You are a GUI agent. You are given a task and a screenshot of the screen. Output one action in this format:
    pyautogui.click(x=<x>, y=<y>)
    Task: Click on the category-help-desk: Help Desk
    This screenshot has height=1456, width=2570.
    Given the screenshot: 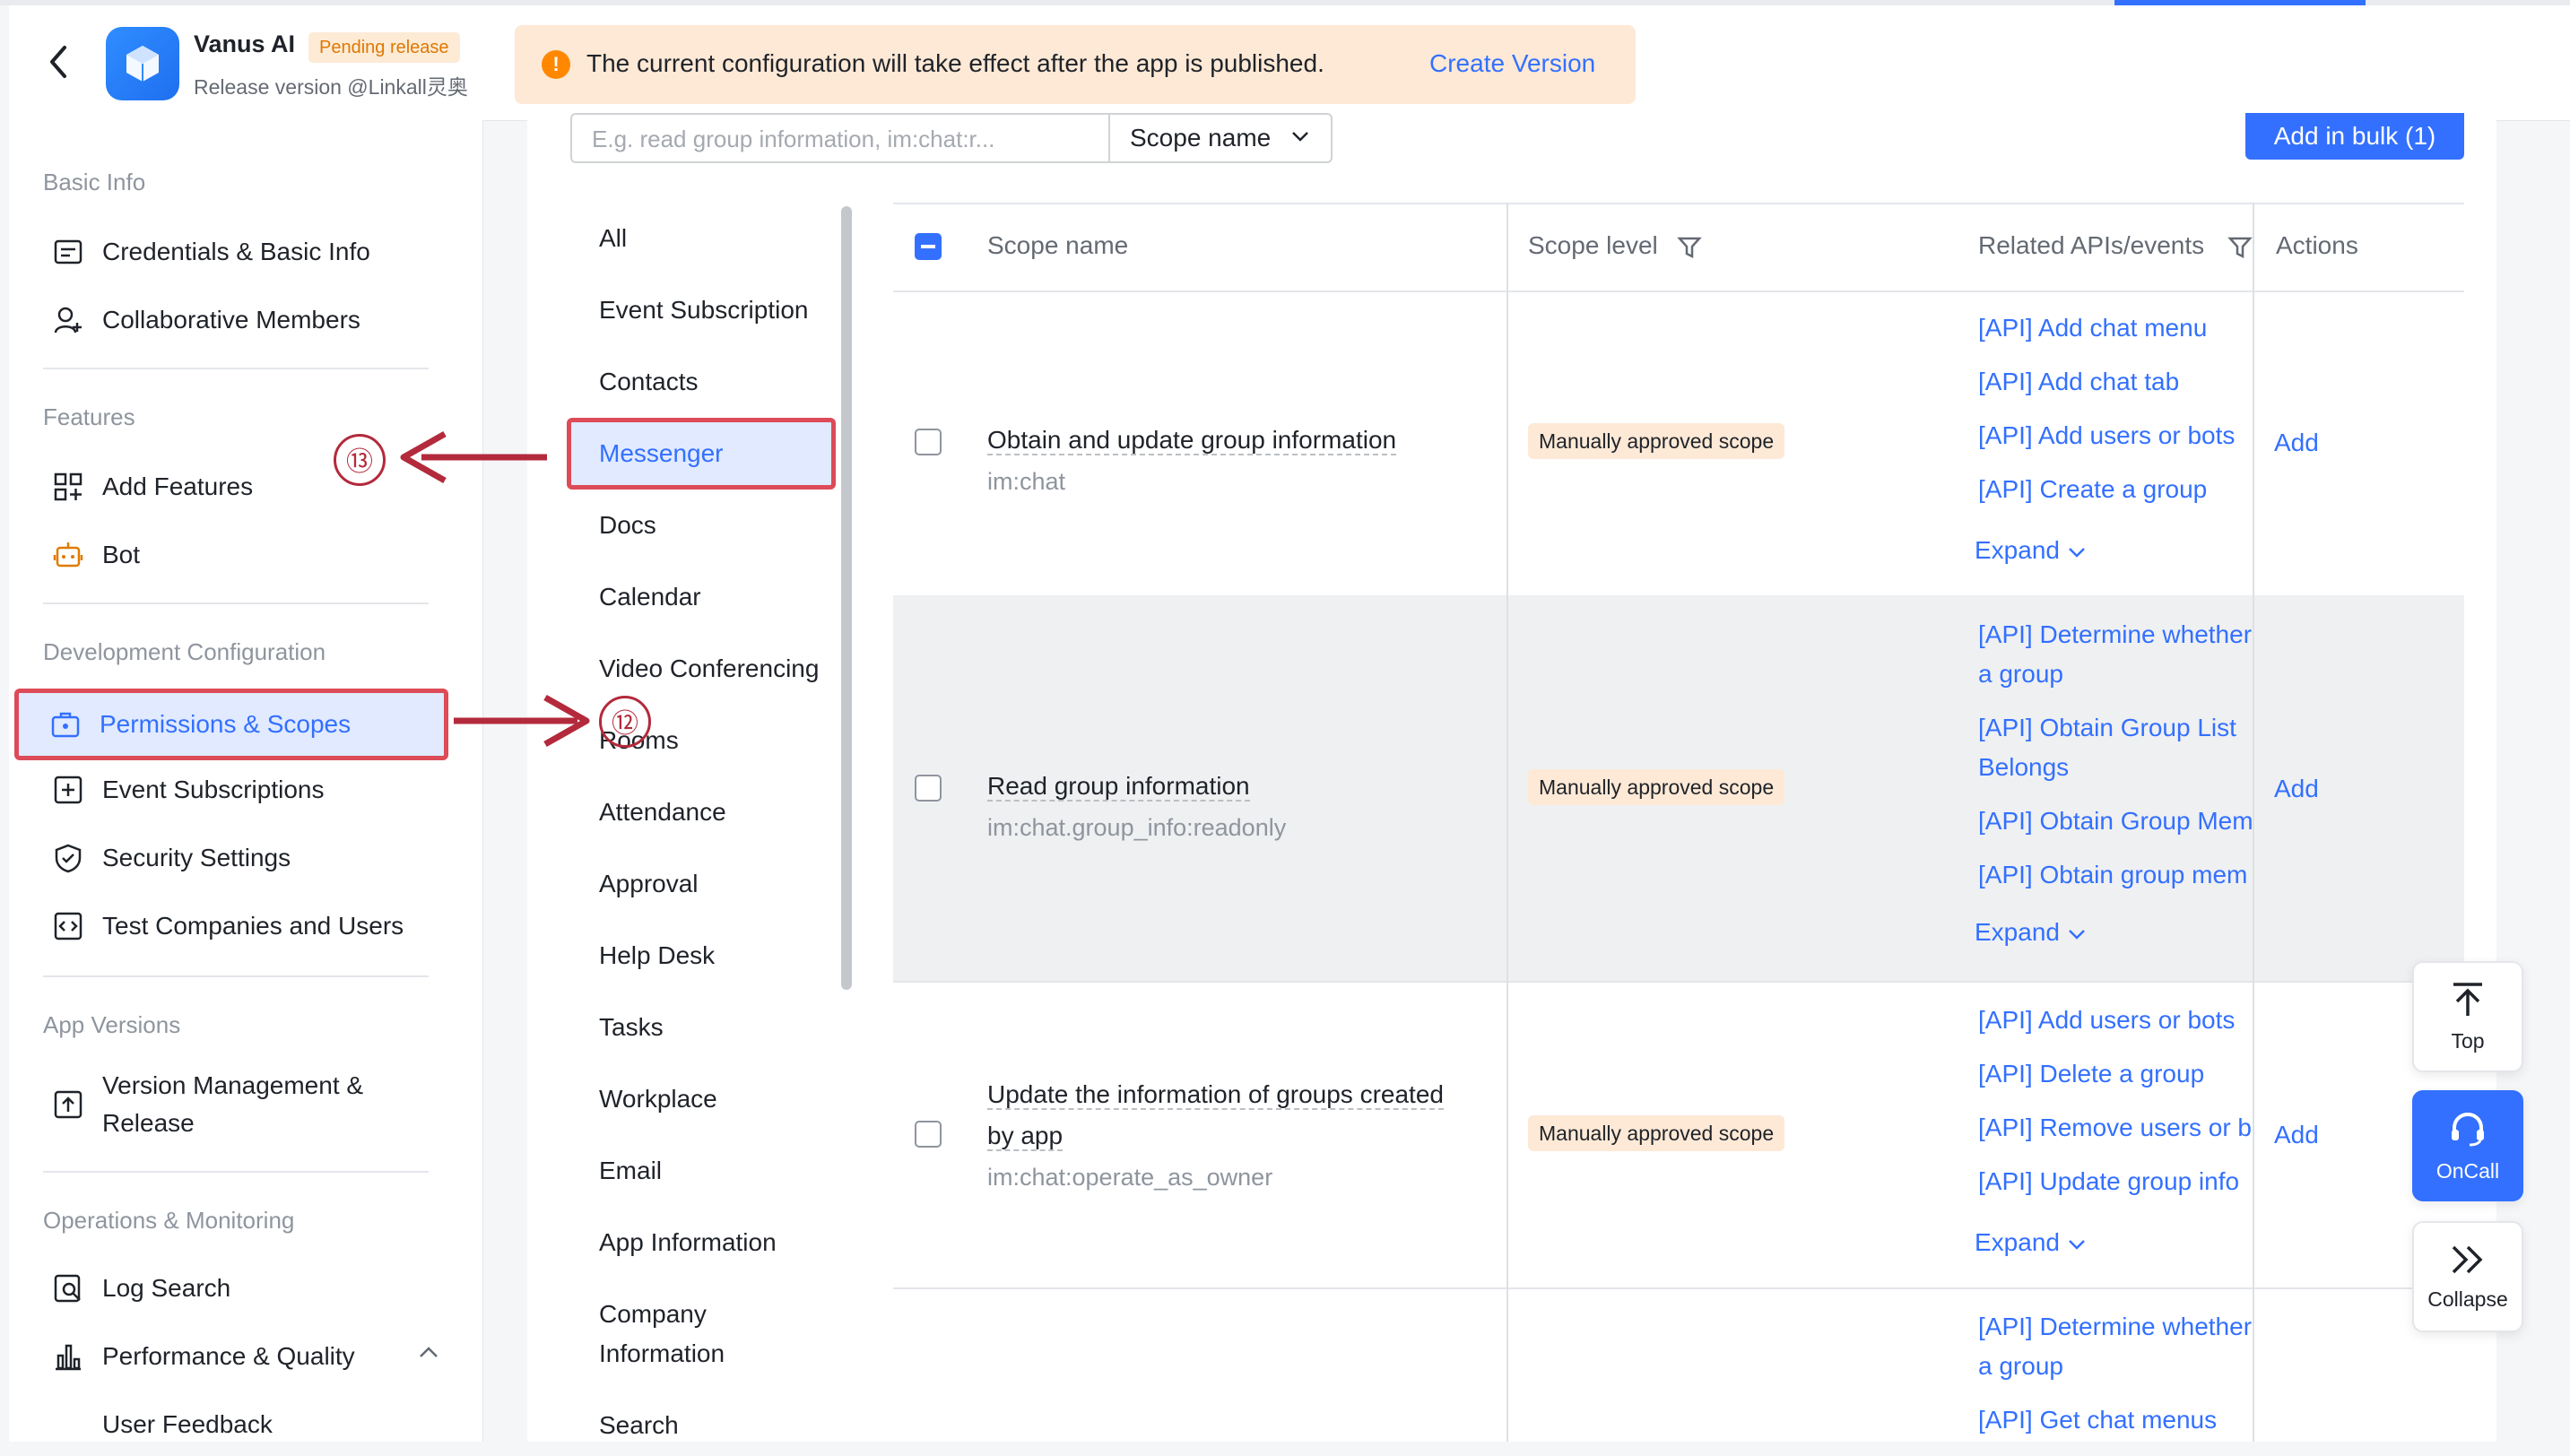 What is the action you would take?
    pyautogui.click(x=657, y=955)
    